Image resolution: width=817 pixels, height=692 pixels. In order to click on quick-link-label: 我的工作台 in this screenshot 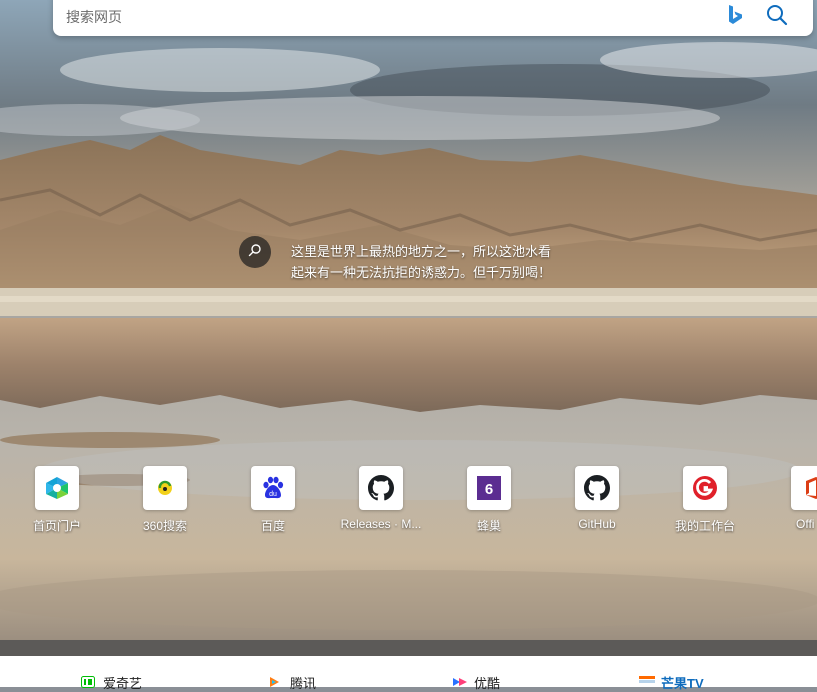, I will do `click(704, 526)`.